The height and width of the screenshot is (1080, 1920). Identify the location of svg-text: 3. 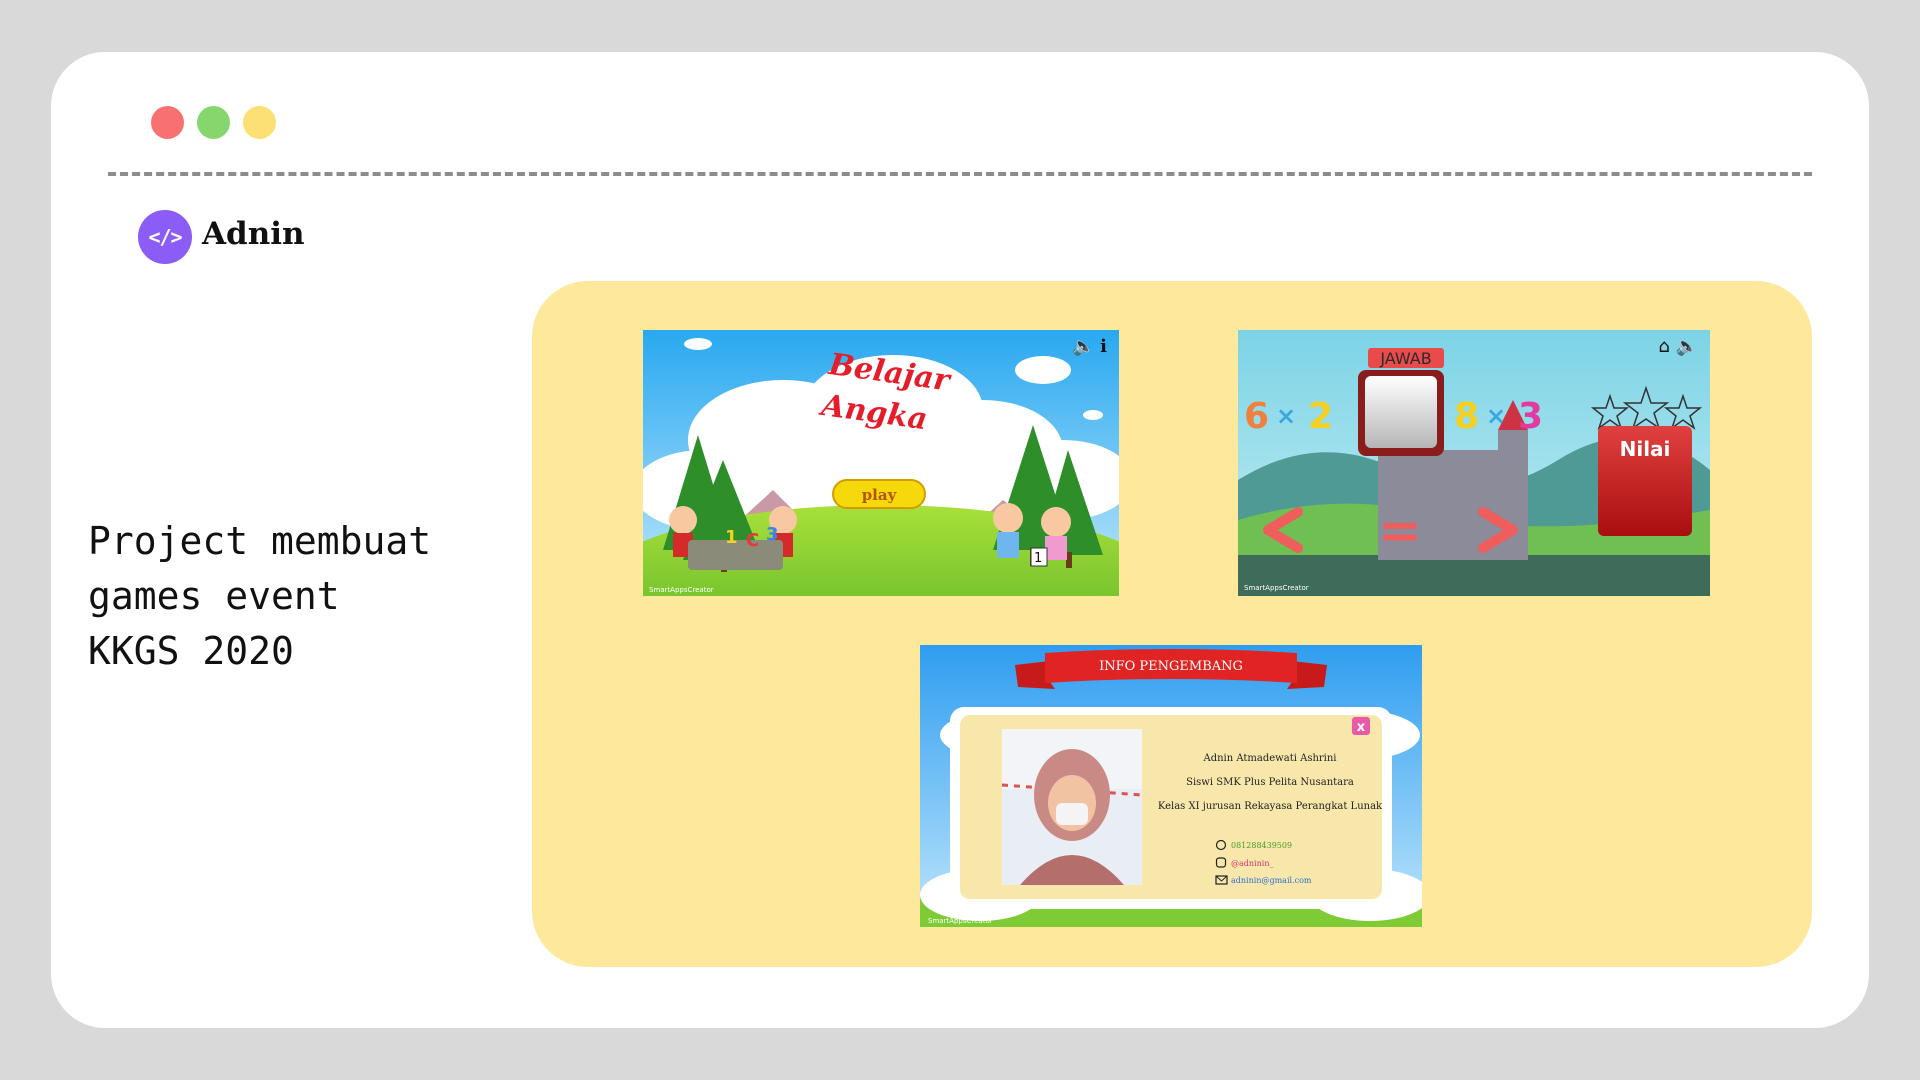
(772, 534).